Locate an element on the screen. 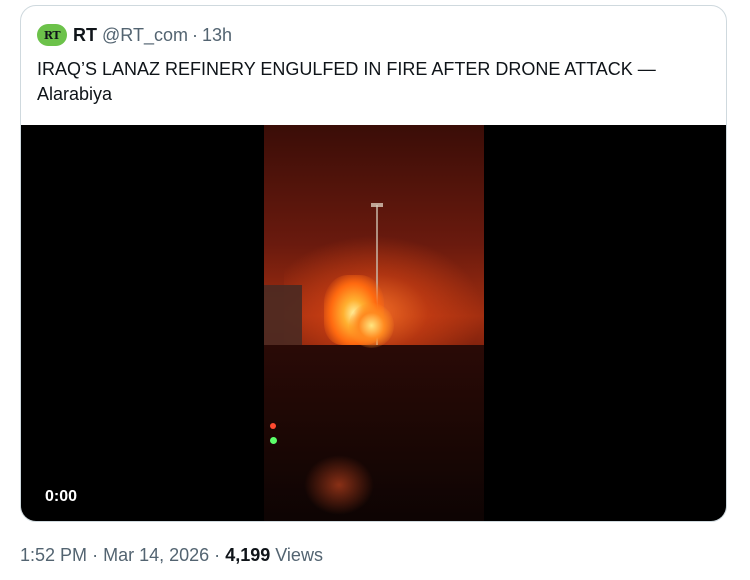  red-light is located at coordinates (273, 426).